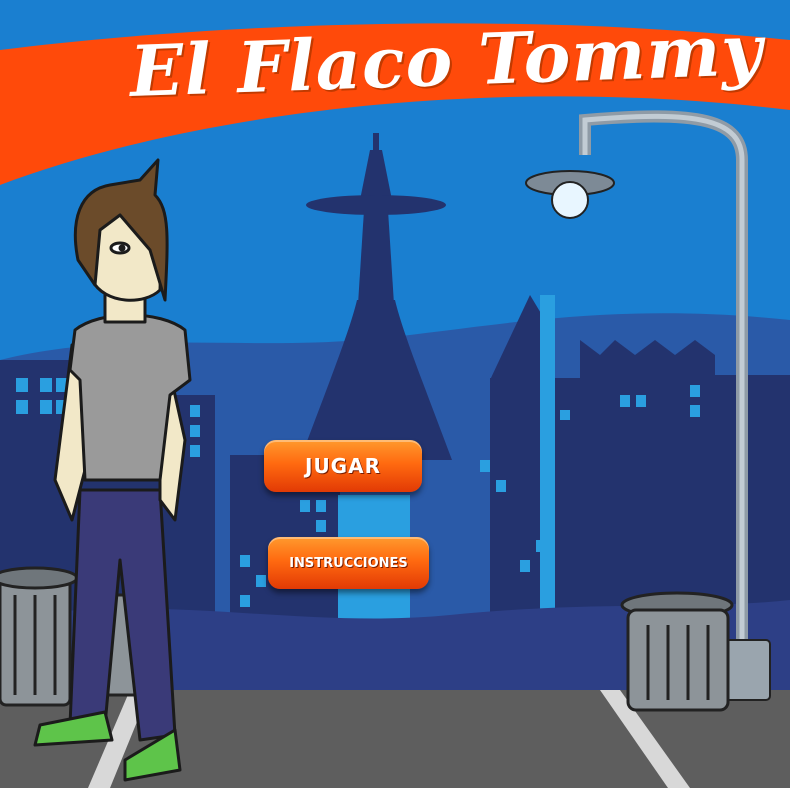  Describe the element at coordinates (343, 466) in the screenshot. I see `play-button: JUGAR` at that location.